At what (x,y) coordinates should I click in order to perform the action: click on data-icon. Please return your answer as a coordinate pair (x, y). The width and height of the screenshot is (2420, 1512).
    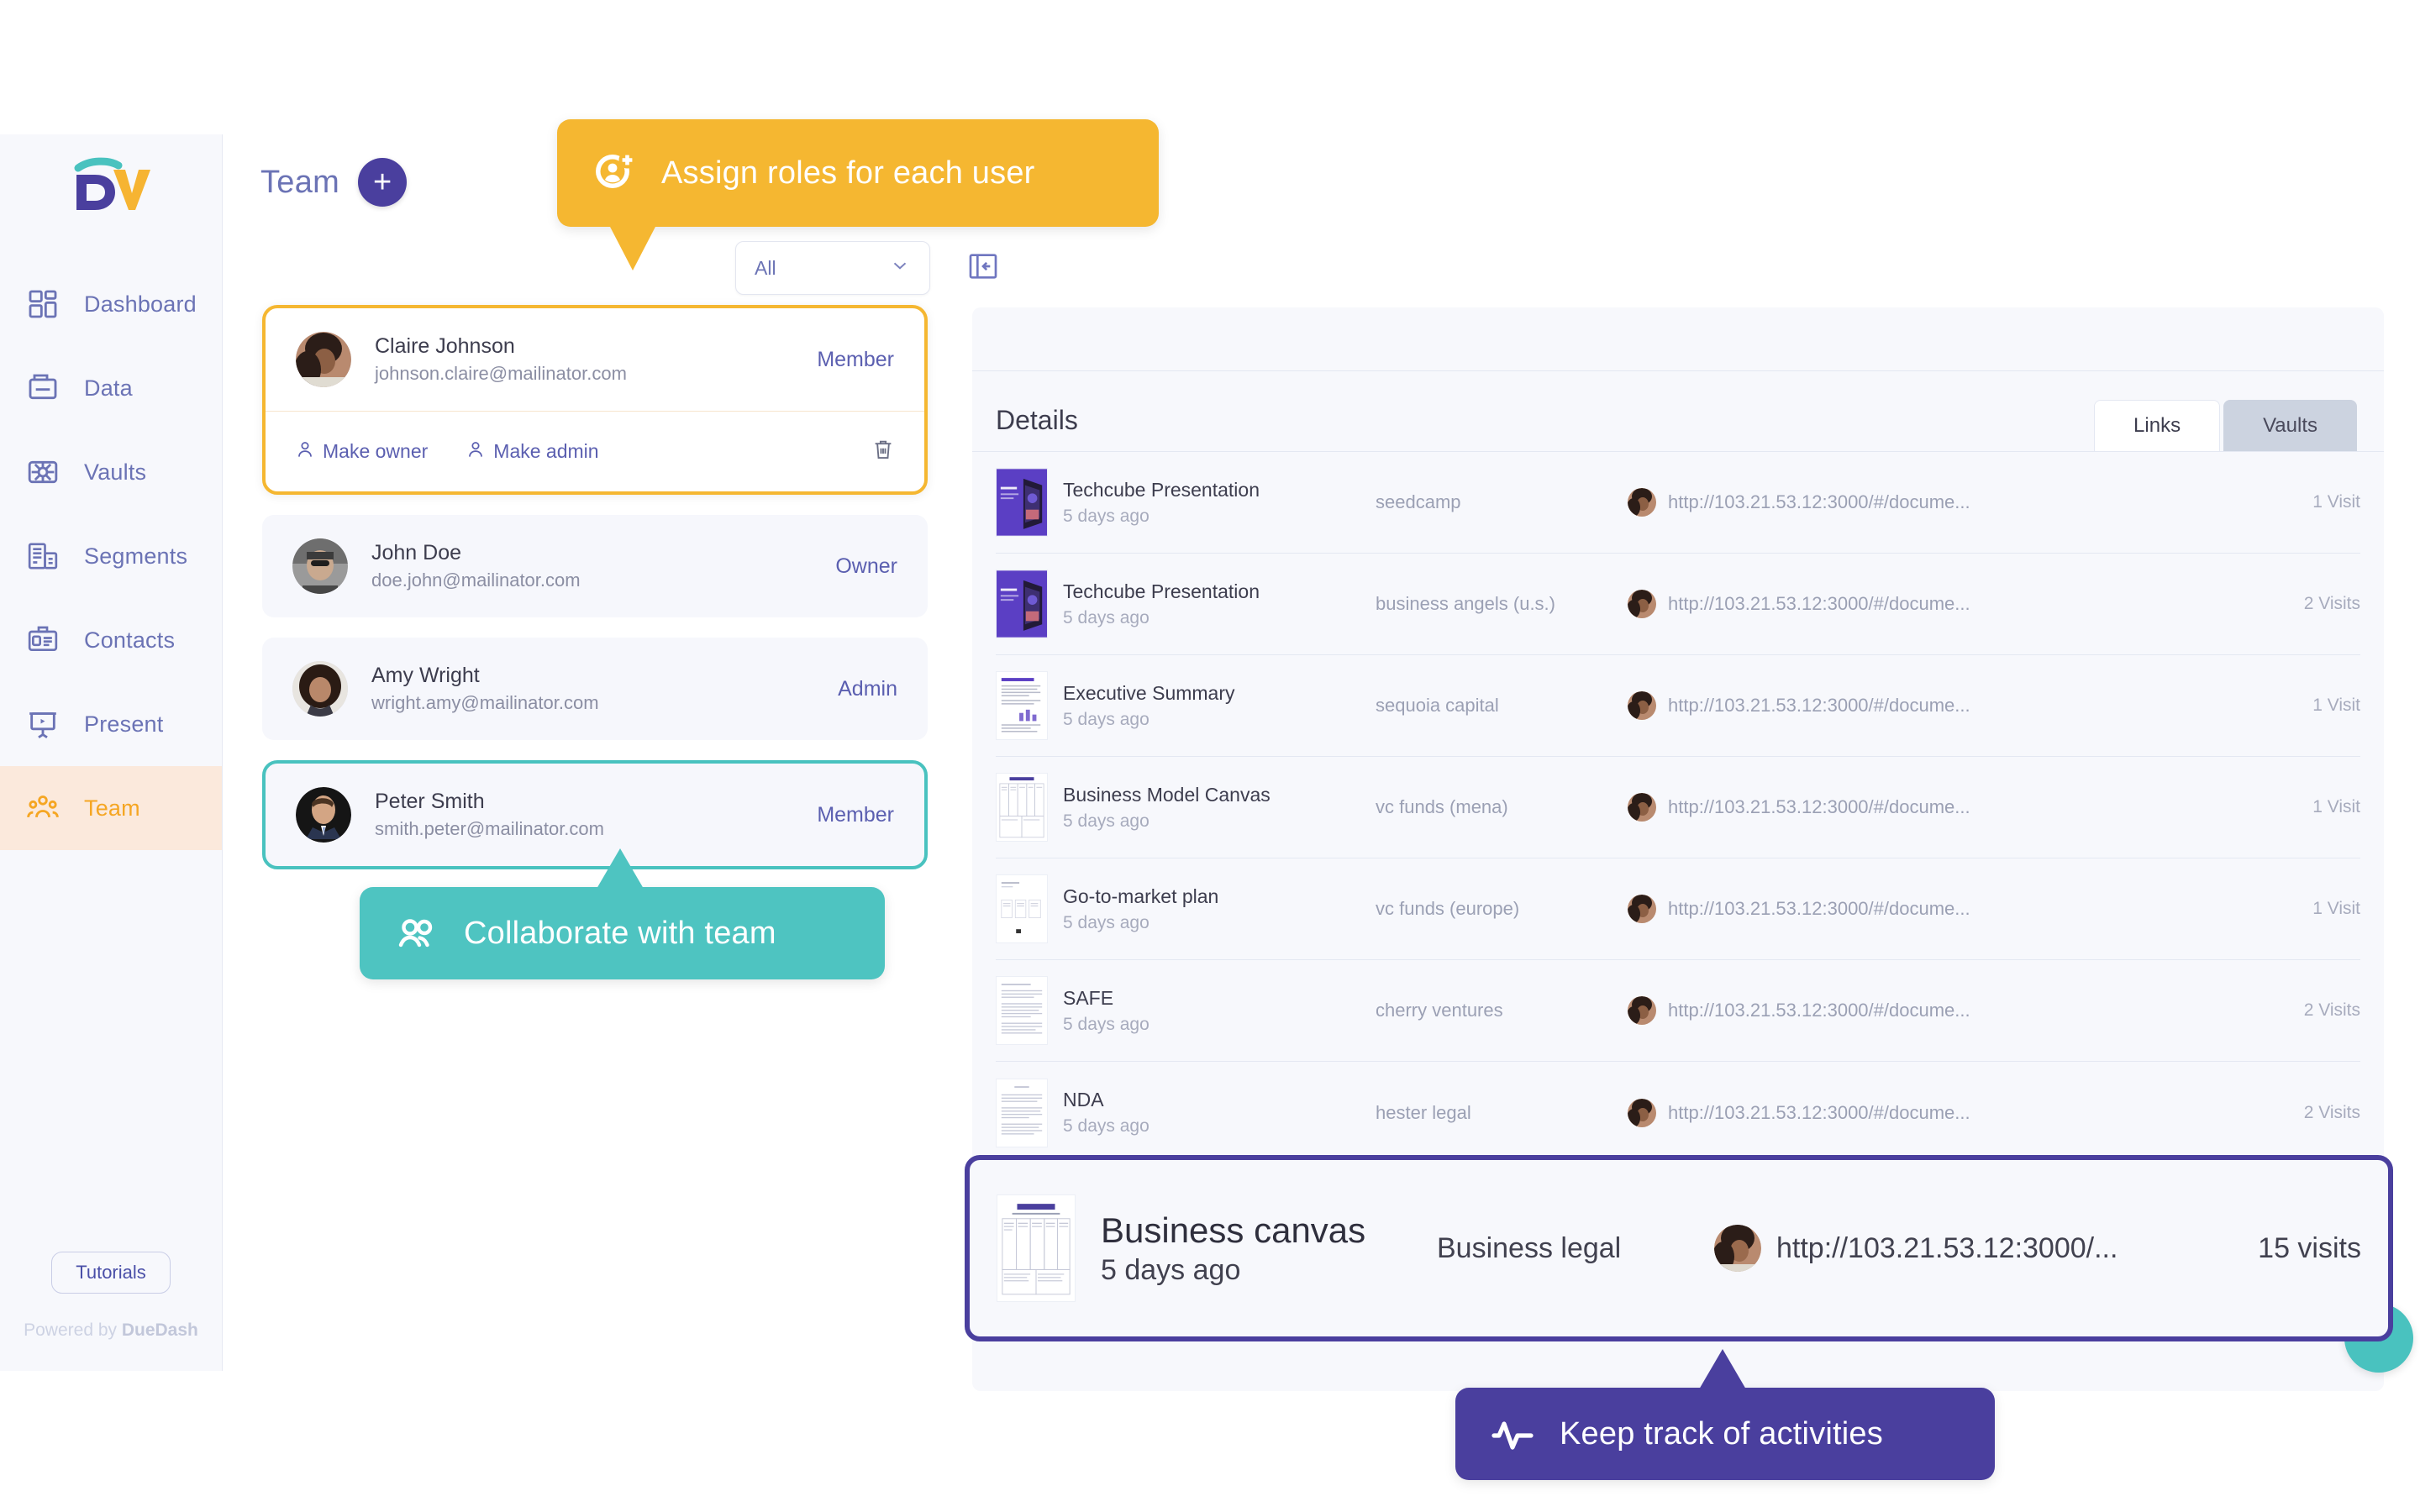
    Looking at the image, I should click on (42, 388).